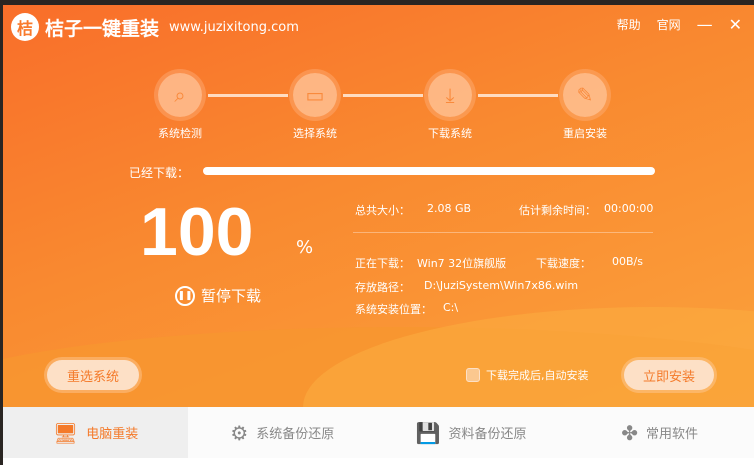 The width and height of the screenshot is (754, 465). I want to click on pause-download-button: ❚❚ 暂停下载, so click(218, 295).